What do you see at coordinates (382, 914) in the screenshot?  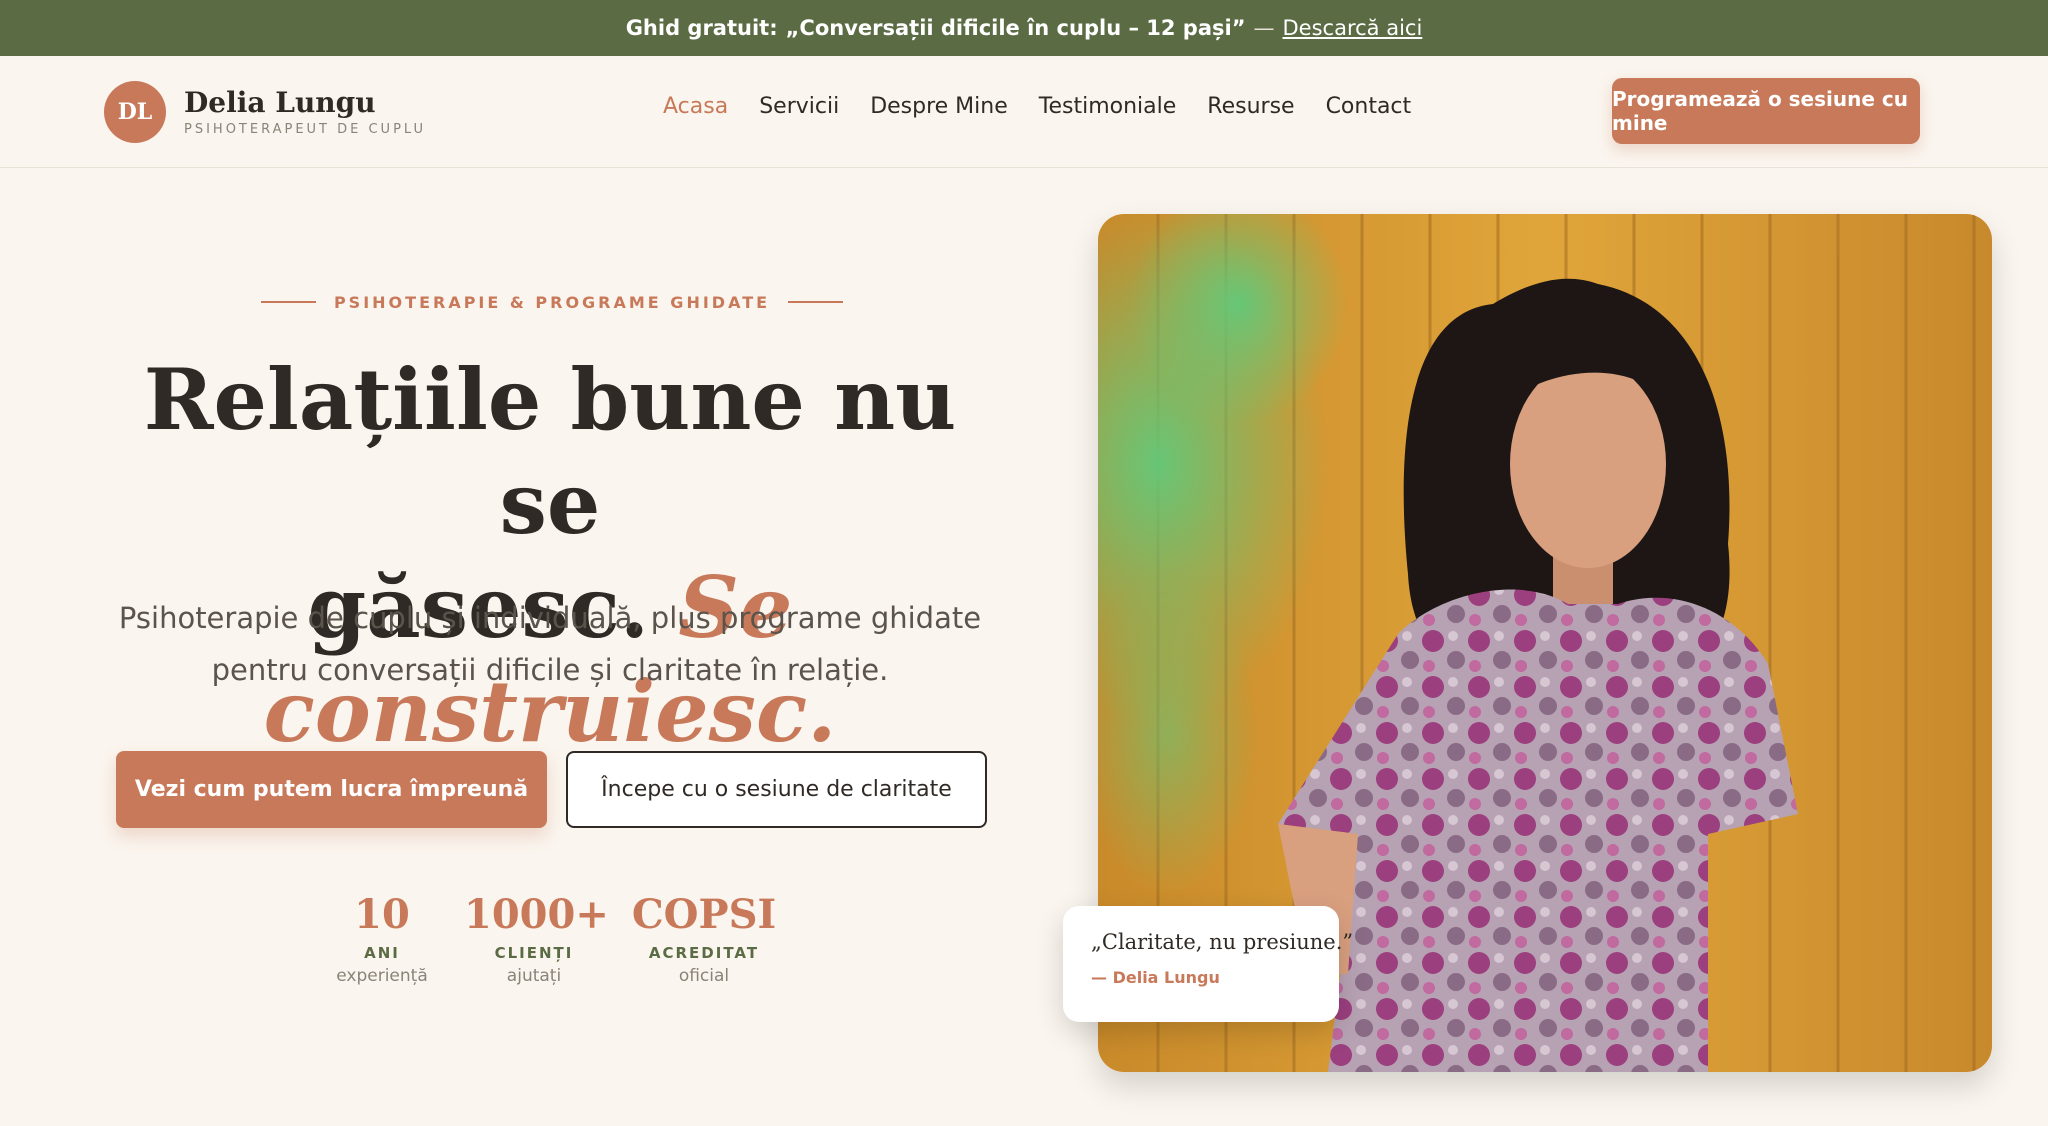 I see `stat-value: 10` at bounding box center [382, 914].